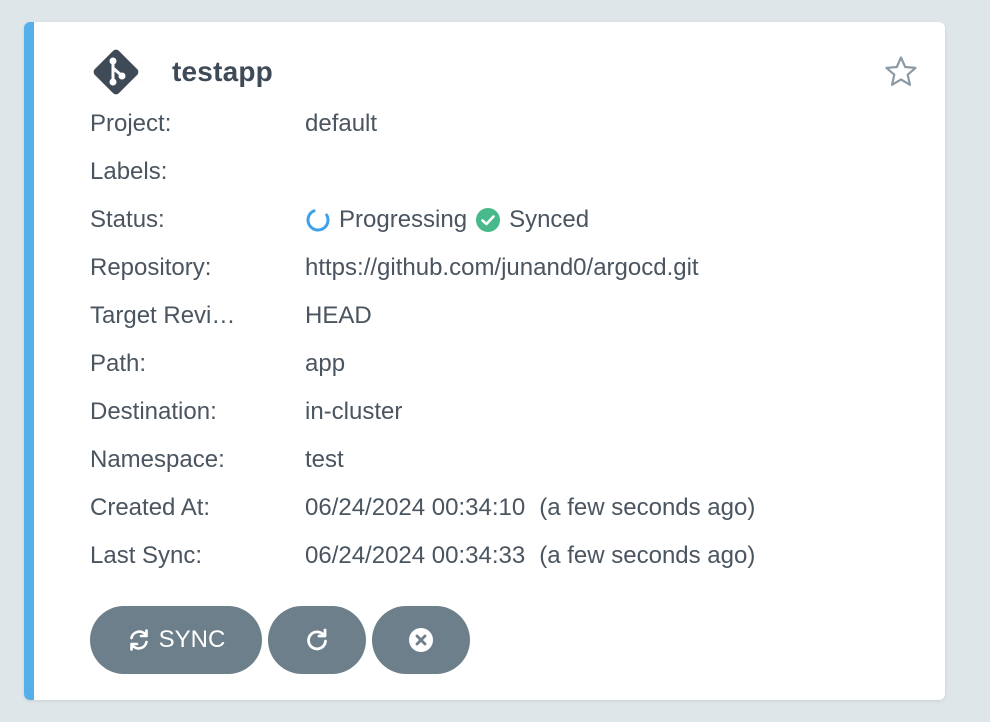 The width and height of the screenshot is (990, 722). What do you see at coordinates (422, 316) in the screenshot?
I see `field-target-revision: Target Revi… HEAD` at bounding box center [422, 316].